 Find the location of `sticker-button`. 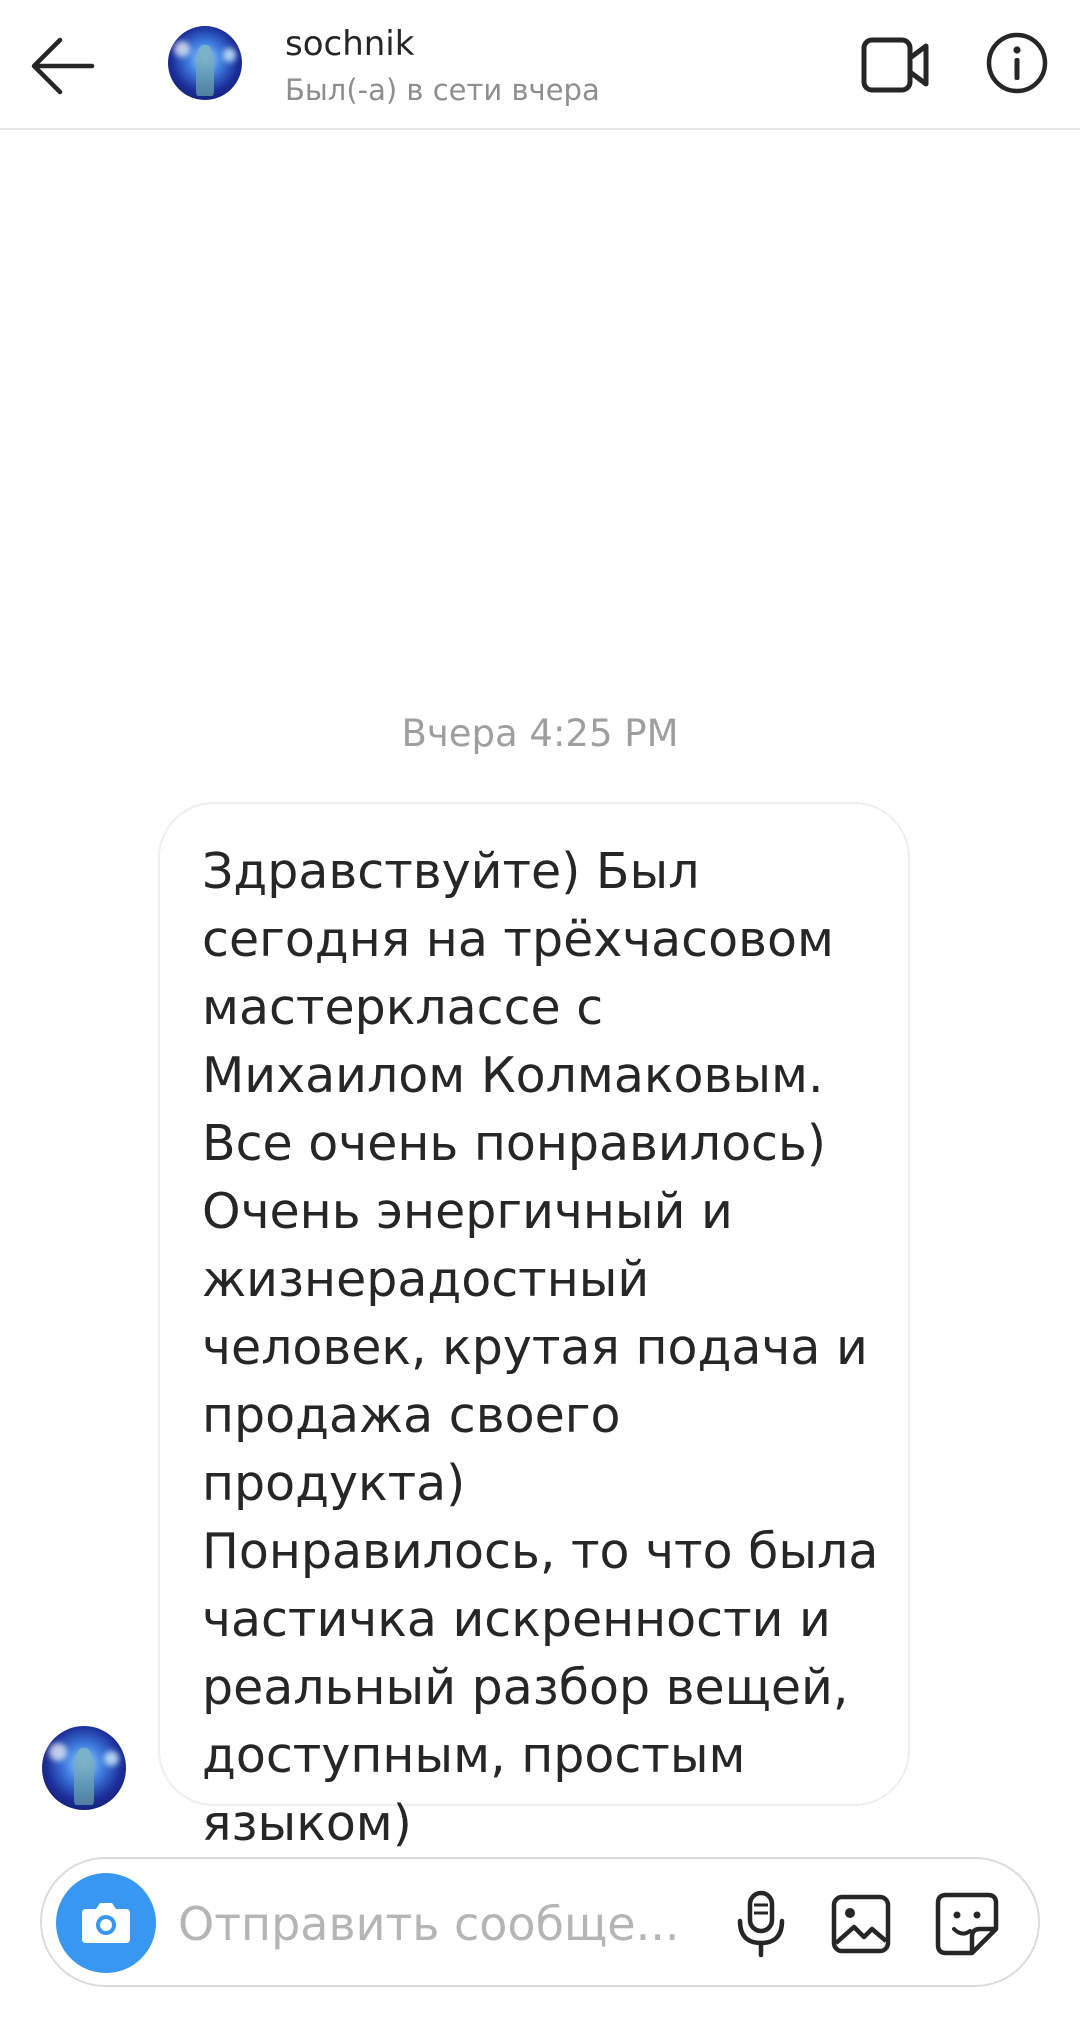

sticker-button is located at coordinates (967, 1924).